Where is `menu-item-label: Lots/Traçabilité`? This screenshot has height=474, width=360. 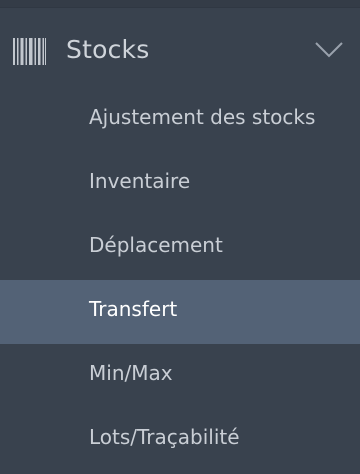 menu-item-label: Lots/Traçabilité is located at coordinates (164, 437).